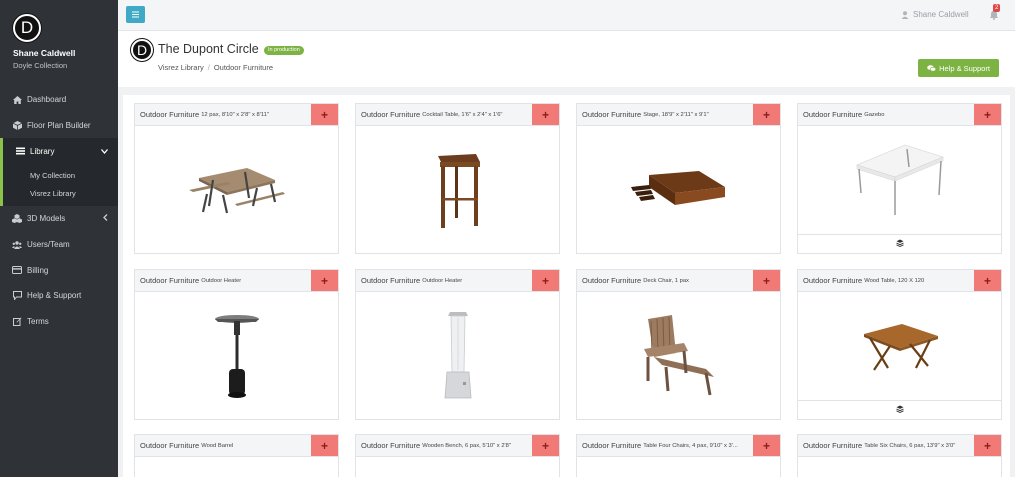 This screenshot has width=1015, height=477. Describe the element at coordinates (60, 193) in the screenshot. I see `sidebar-item-visrez-library: Visrez Library` at that location.